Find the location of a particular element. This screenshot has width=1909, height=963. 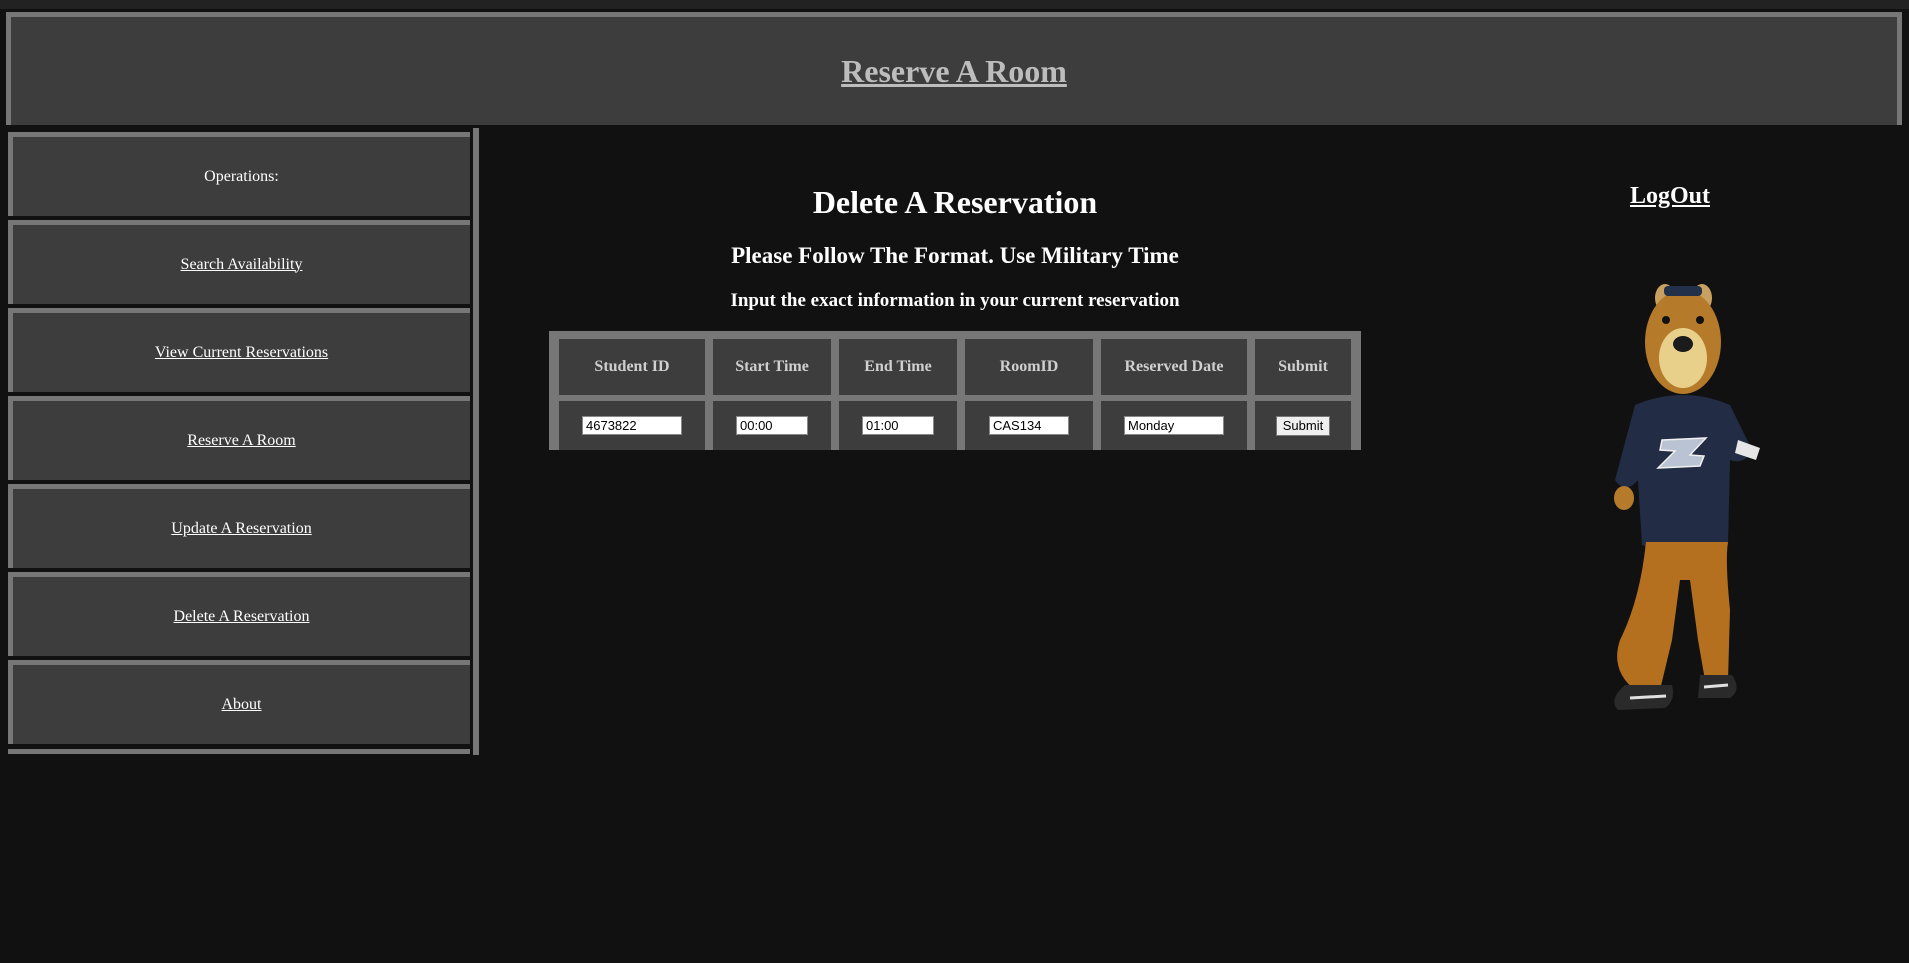

column-header-start-time: Start Time is located at coordinates (772, 367).